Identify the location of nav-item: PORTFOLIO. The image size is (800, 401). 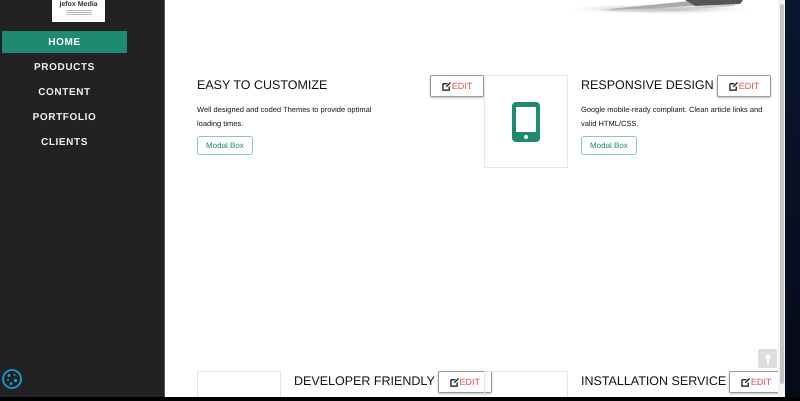
(64, 117).